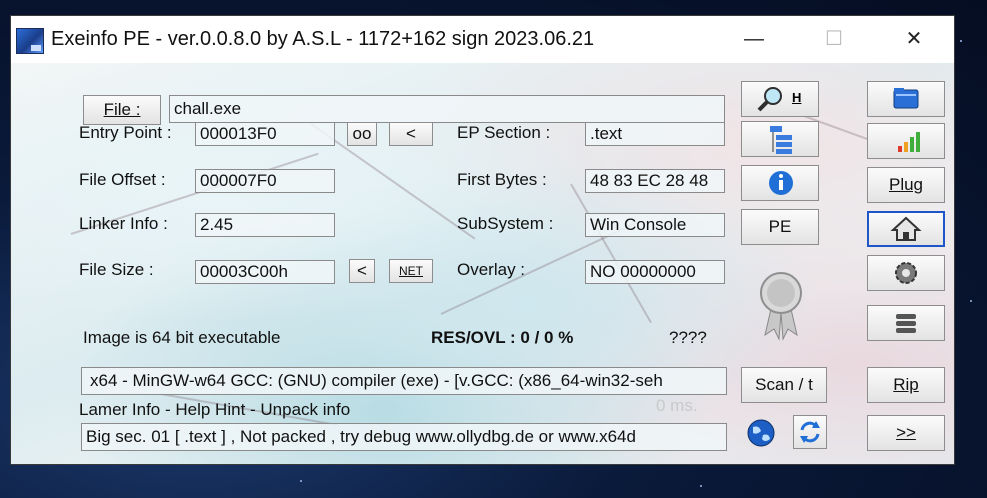  I want to click on linker-info-label: Linker Info :, so click(123, 223).